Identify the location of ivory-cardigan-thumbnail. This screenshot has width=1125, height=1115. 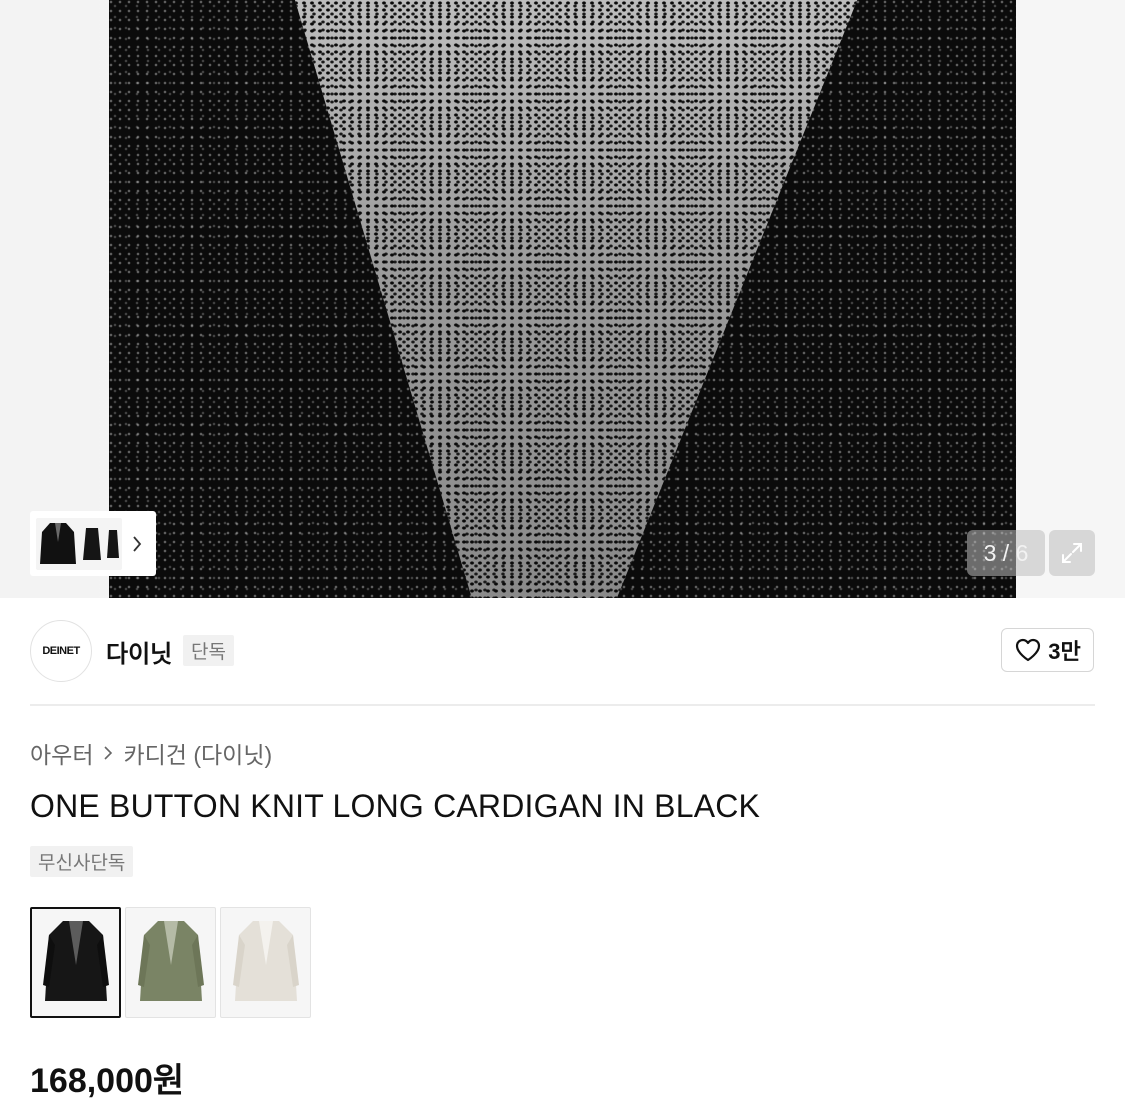
(265, 960).